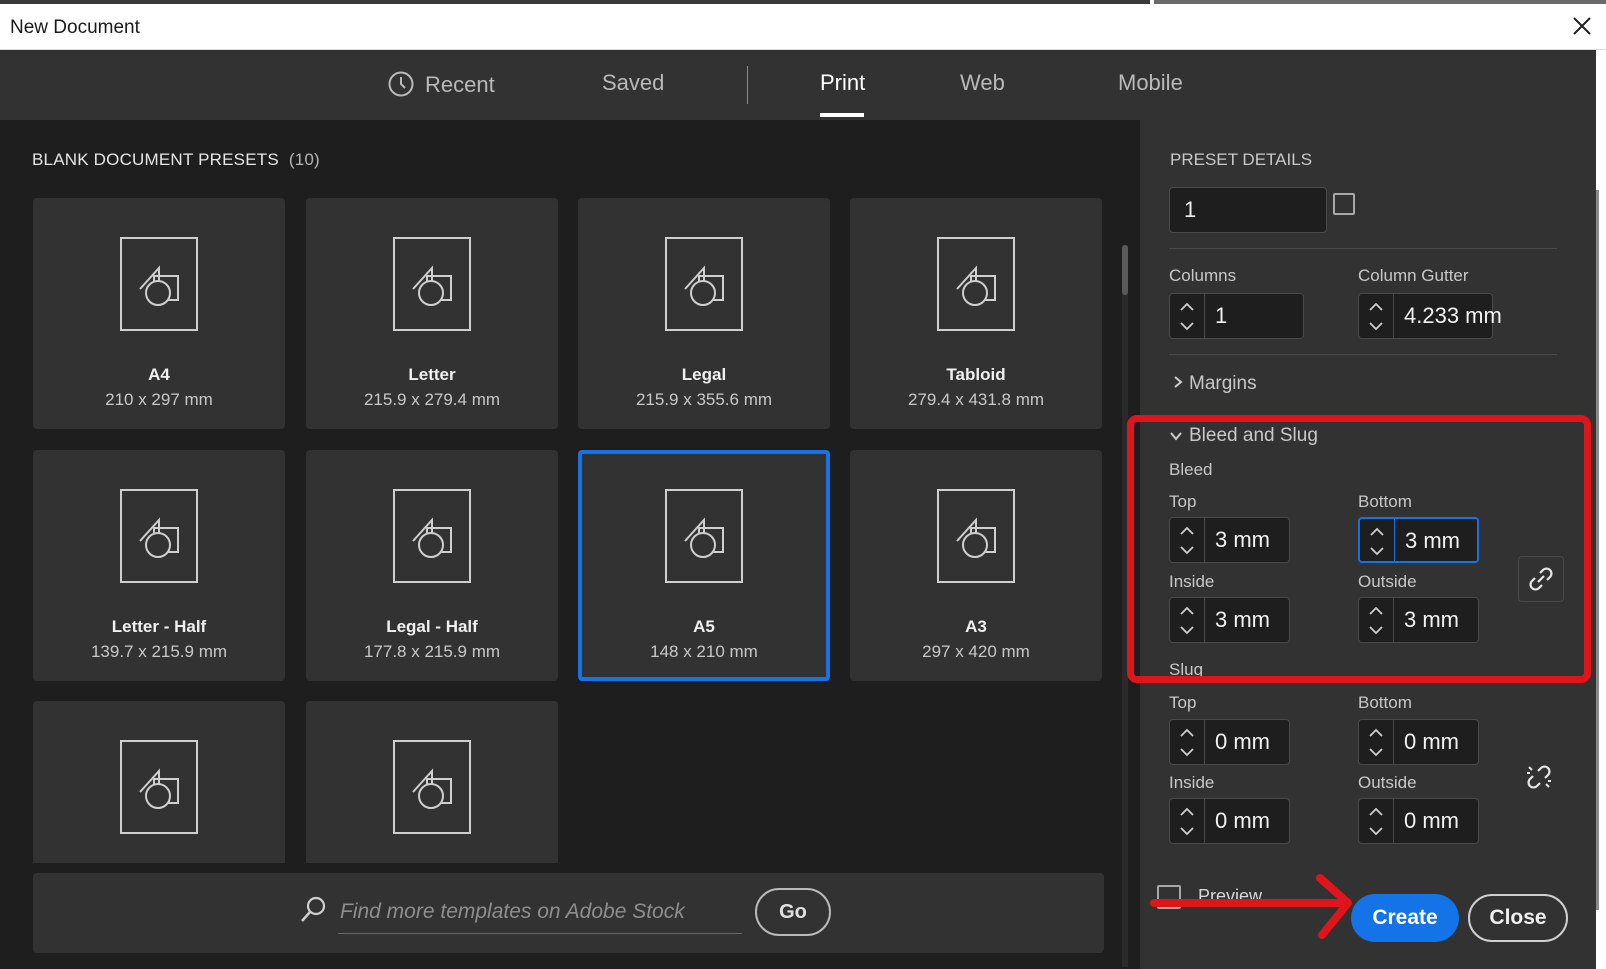 Image resolution: width=1606 pixels, height=969 pixels. Describe the element at coordinates (1242, 620) in the screenshot. I see `bleed-inside-value: 3 mm` at that location.